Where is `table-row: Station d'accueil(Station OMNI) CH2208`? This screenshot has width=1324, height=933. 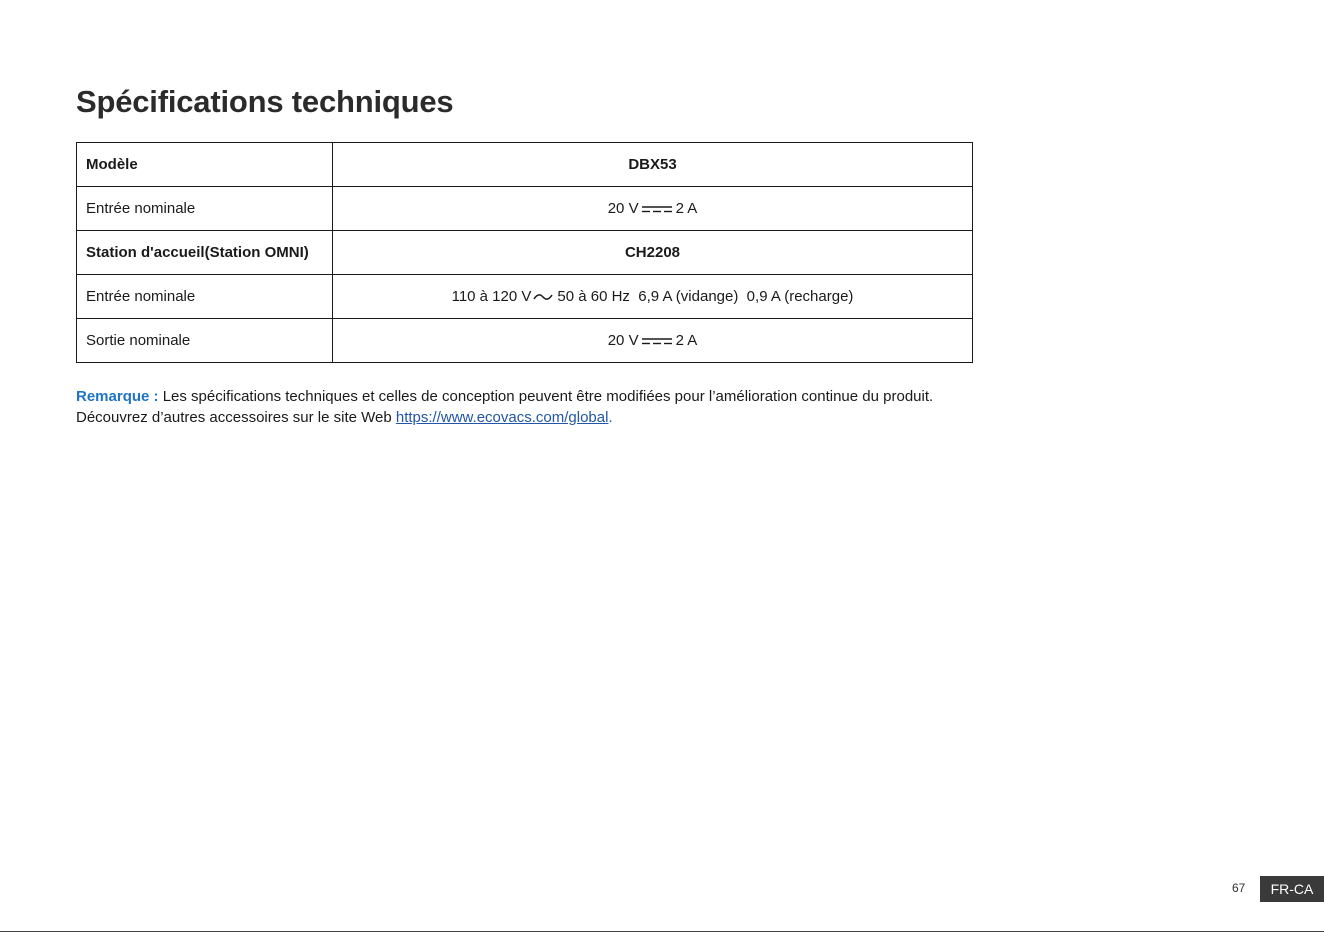 table-row: Station d'accueil(Station OMNI) CH2208 is located at coordinates (524, 252).